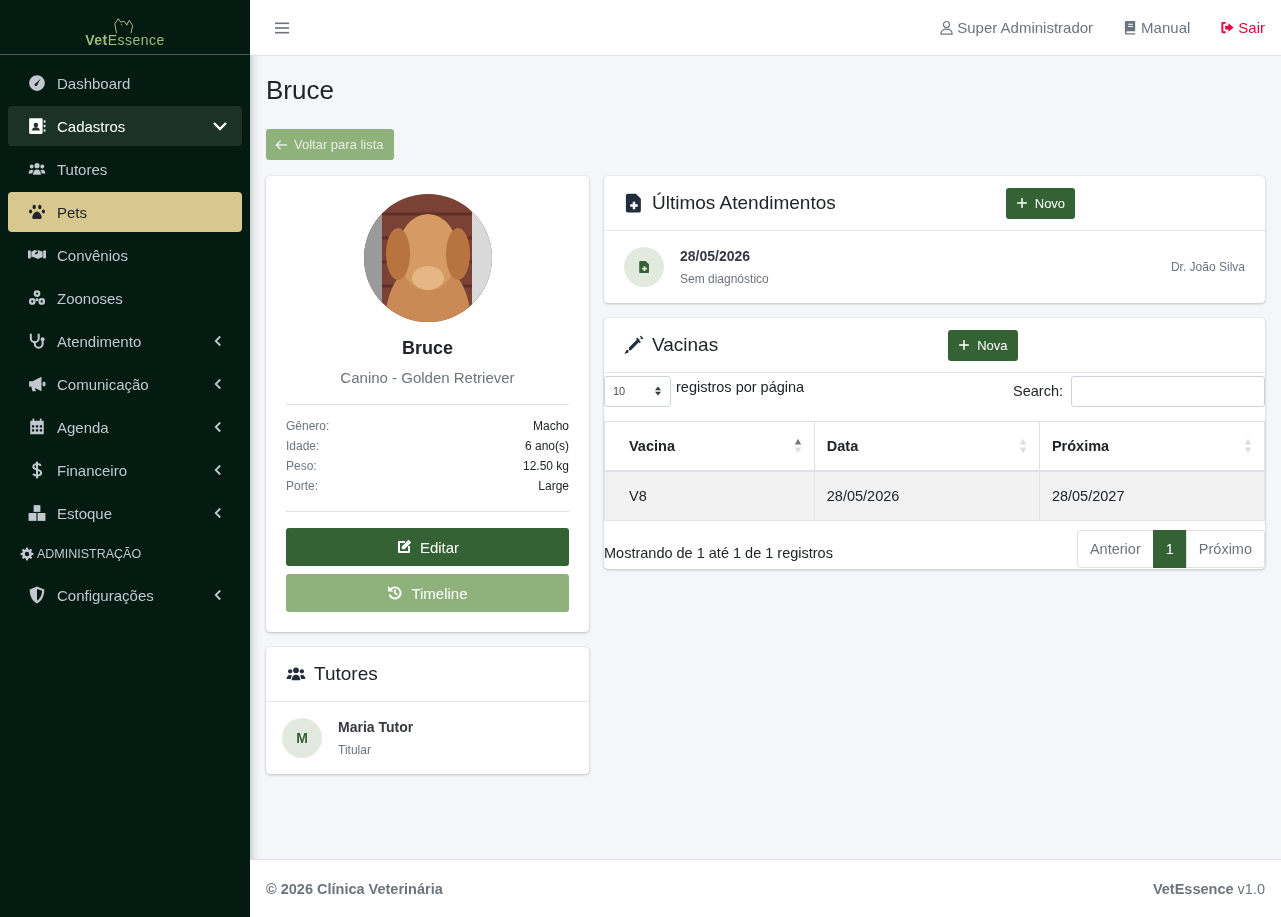 Image resolution: width=1281 pixels, height=917 pixels. I want to click on calendar-icon, so click(37, 427).